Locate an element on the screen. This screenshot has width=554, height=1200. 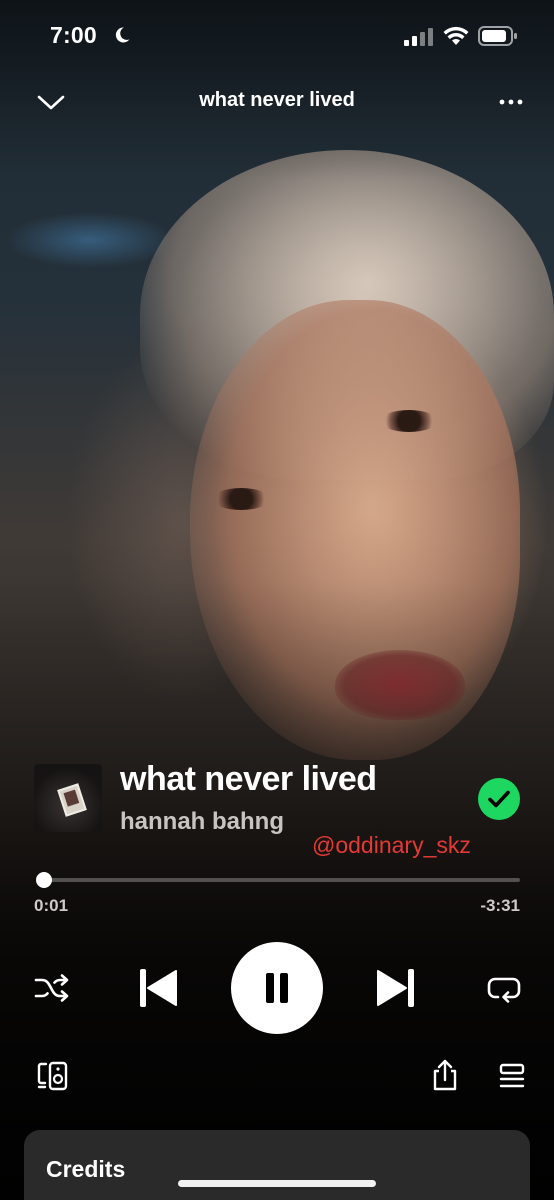
credits-title: Credits is located at coordinates (86, 1169).